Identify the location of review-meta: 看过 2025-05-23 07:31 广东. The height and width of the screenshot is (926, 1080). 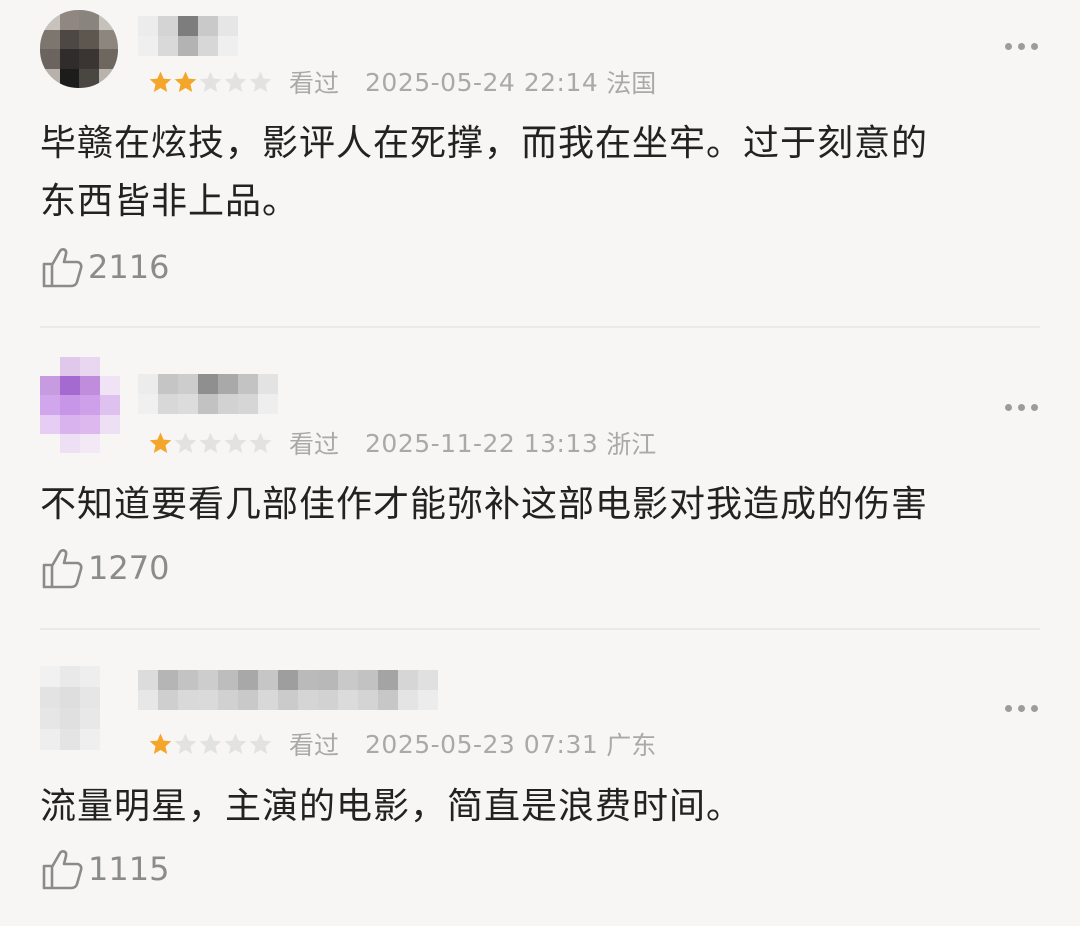
(402, 744).